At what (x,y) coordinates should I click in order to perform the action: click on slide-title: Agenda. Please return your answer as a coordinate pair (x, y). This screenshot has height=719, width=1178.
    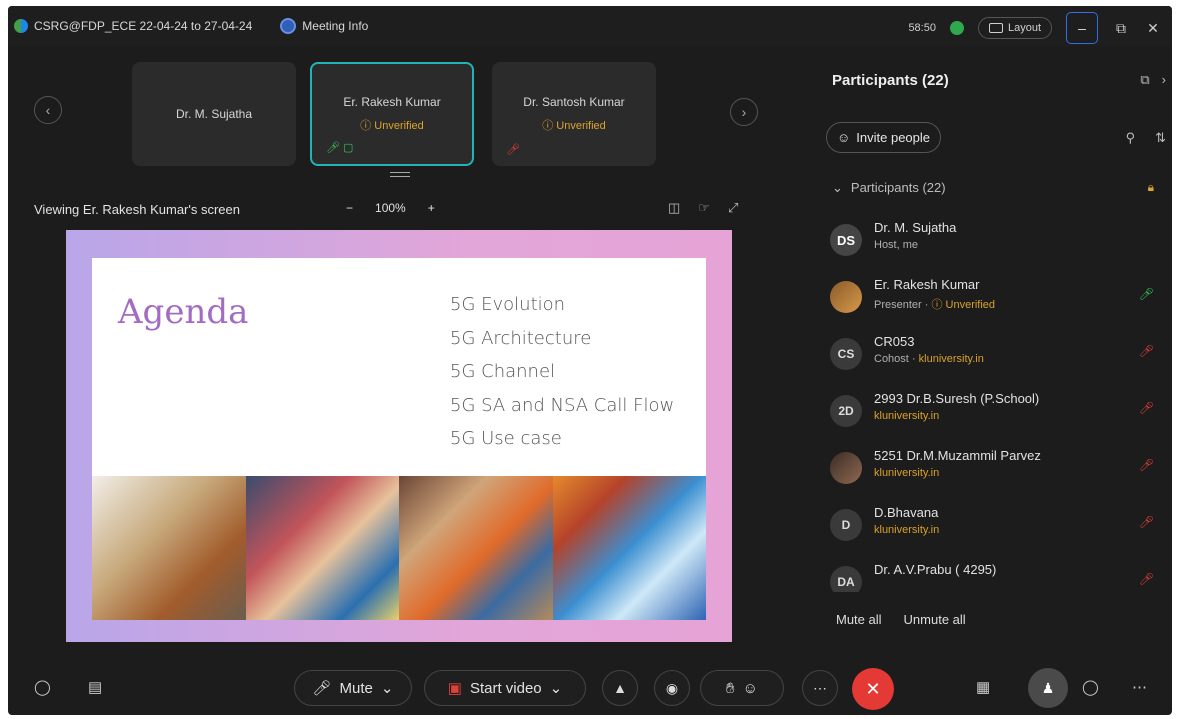
    Looking at the image, I should click on (183, 312).